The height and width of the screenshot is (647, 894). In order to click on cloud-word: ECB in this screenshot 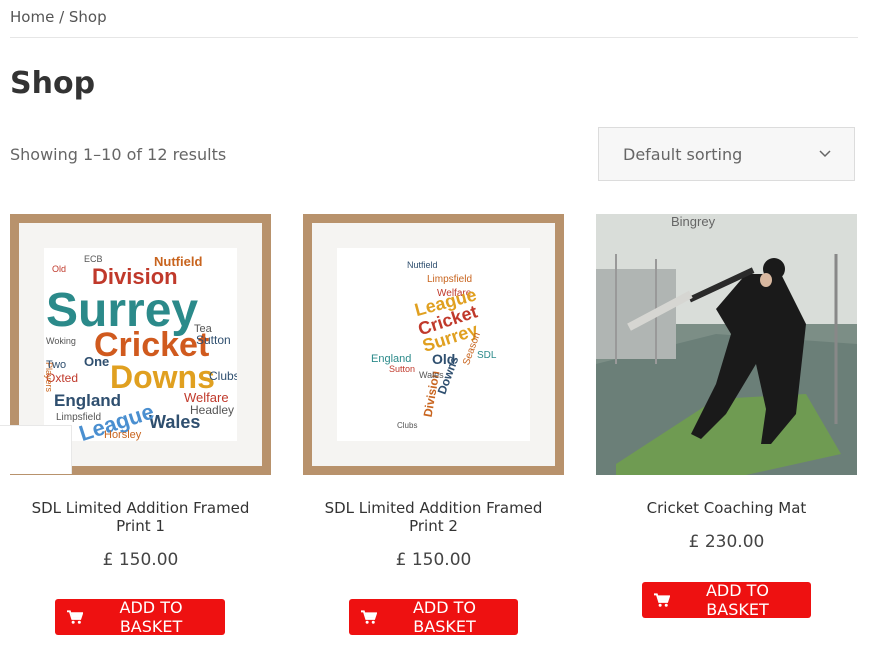, I will do `click(93, 259)`.